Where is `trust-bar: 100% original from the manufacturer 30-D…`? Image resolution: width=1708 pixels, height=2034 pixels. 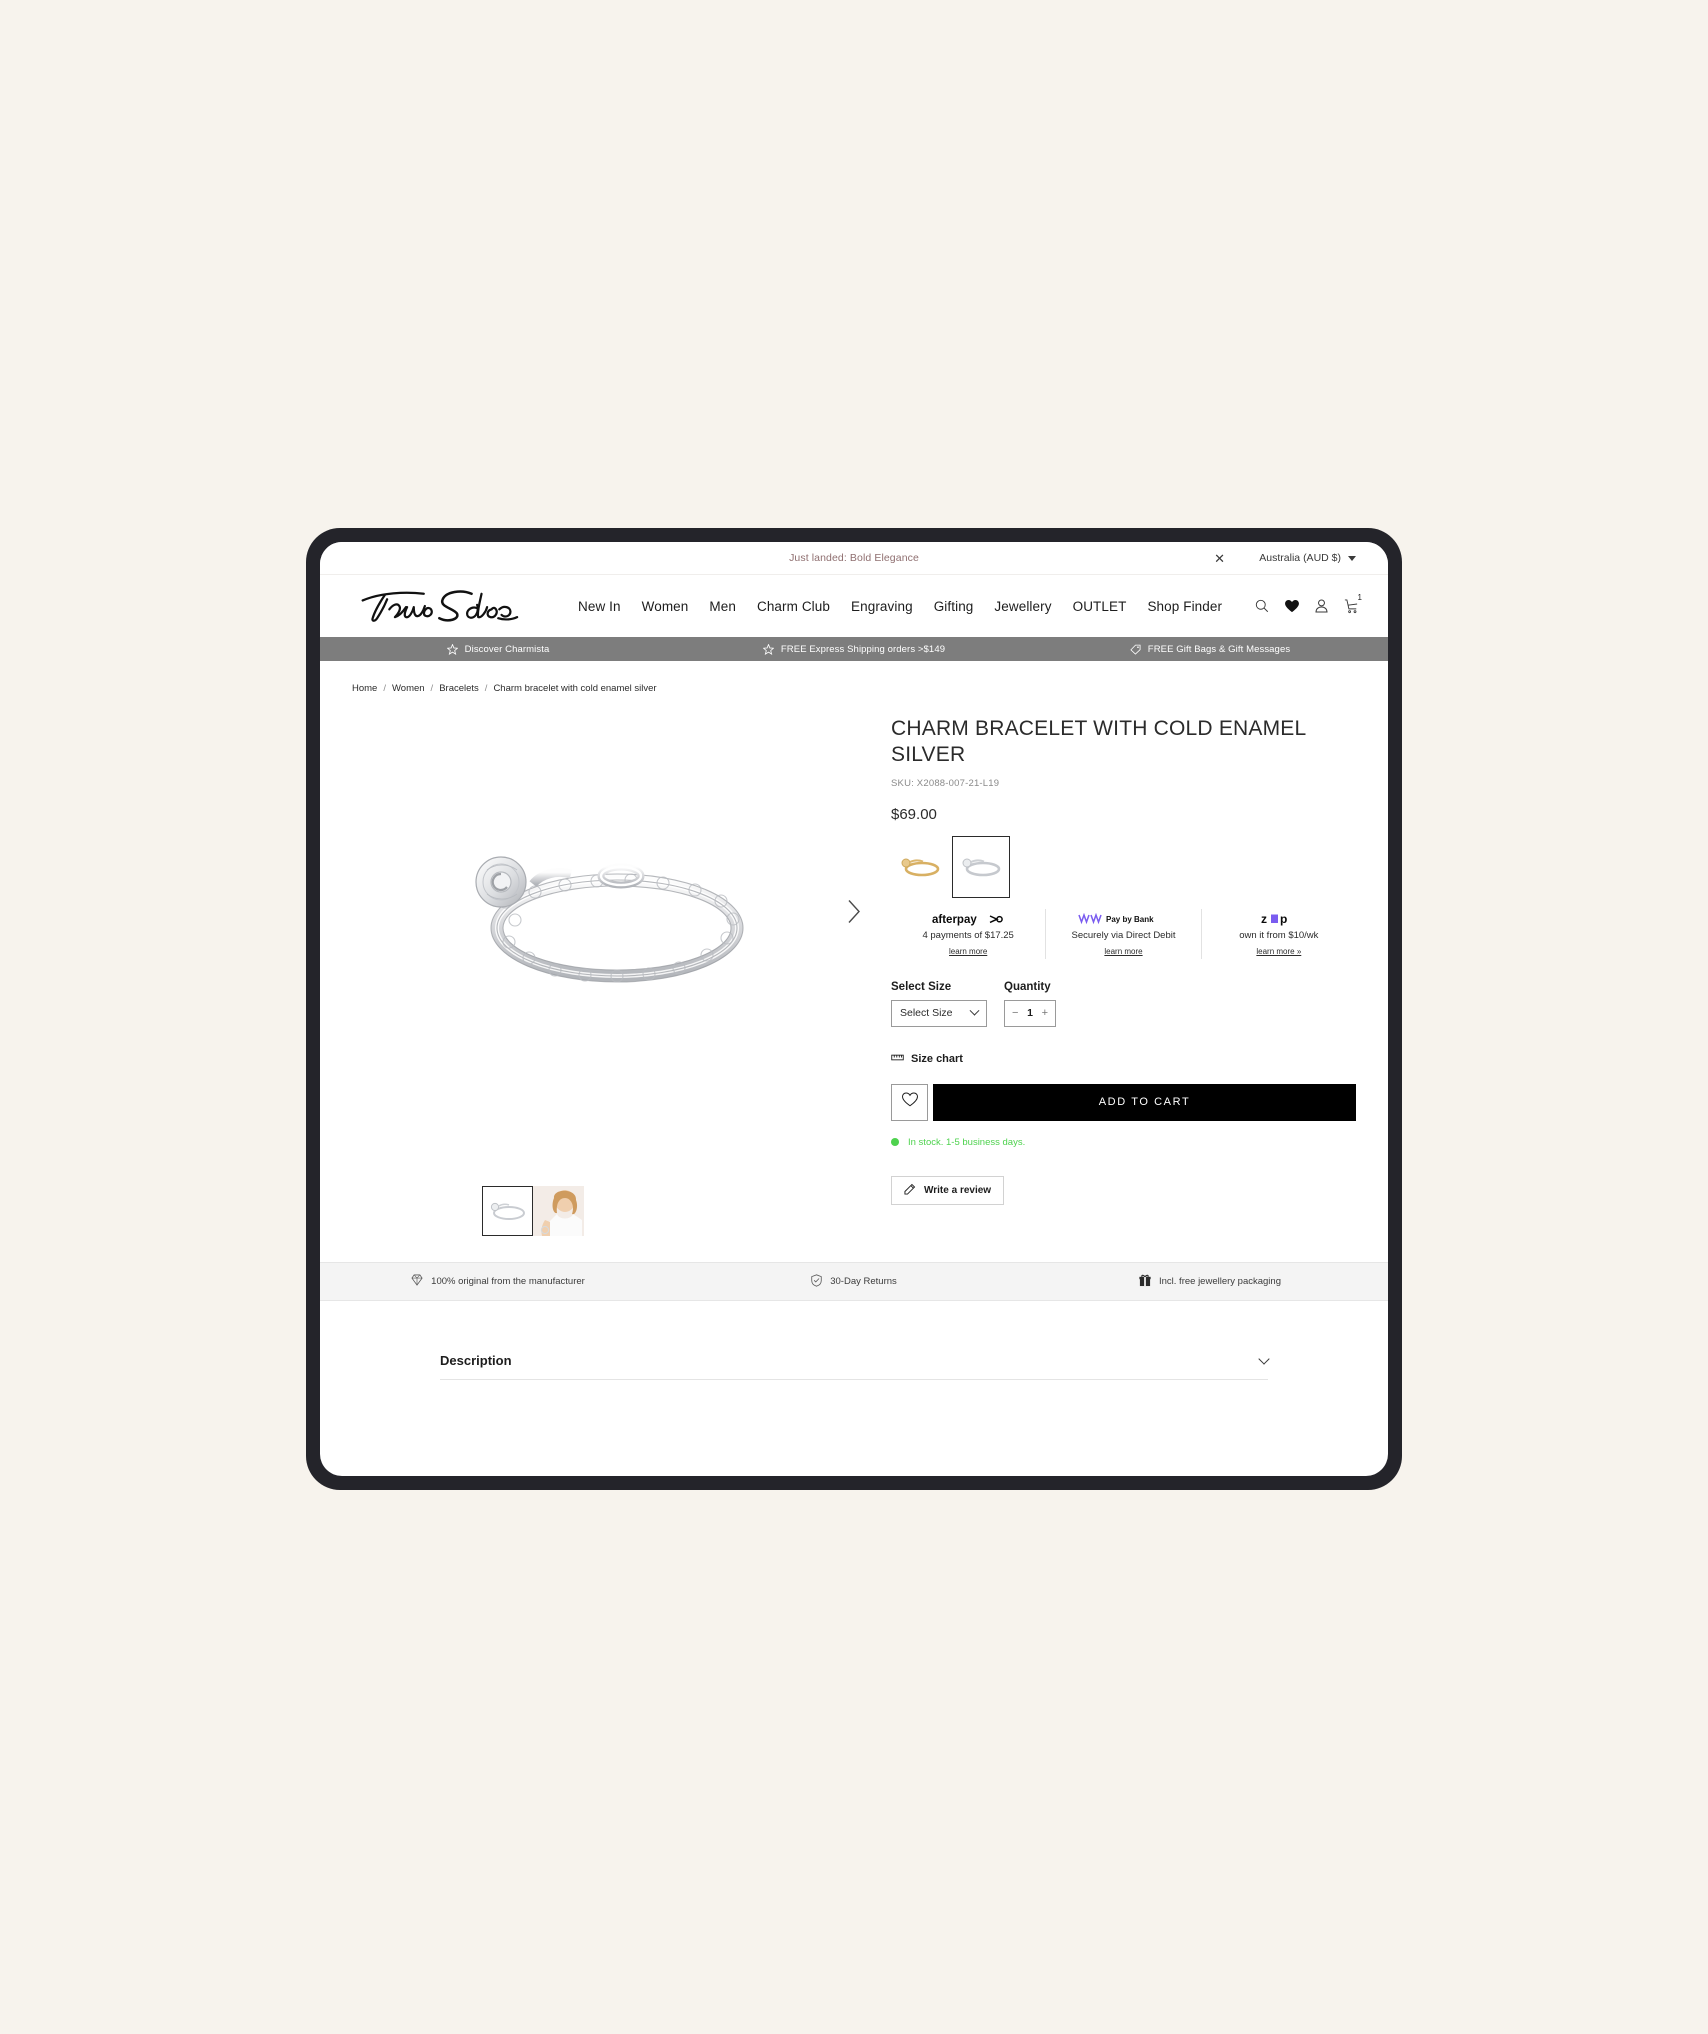
trust-bar: 100% original from the manufacturer 30-D… is located at coordinates (854, 1281).